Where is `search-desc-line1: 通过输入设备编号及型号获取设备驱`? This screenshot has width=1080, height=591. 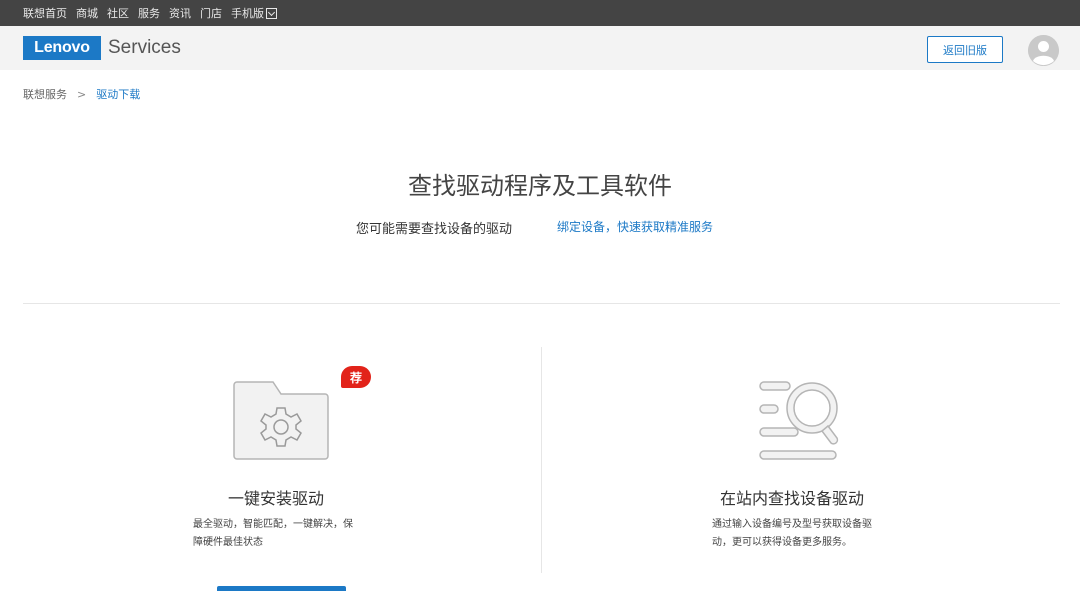 search-desc-line1: 通过输入设备编号及型号获取设备驱 is located at coordinates (792, 524).